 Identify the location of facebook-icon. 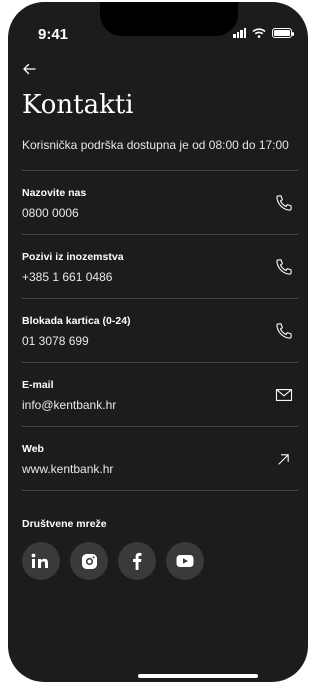
(137, 561).